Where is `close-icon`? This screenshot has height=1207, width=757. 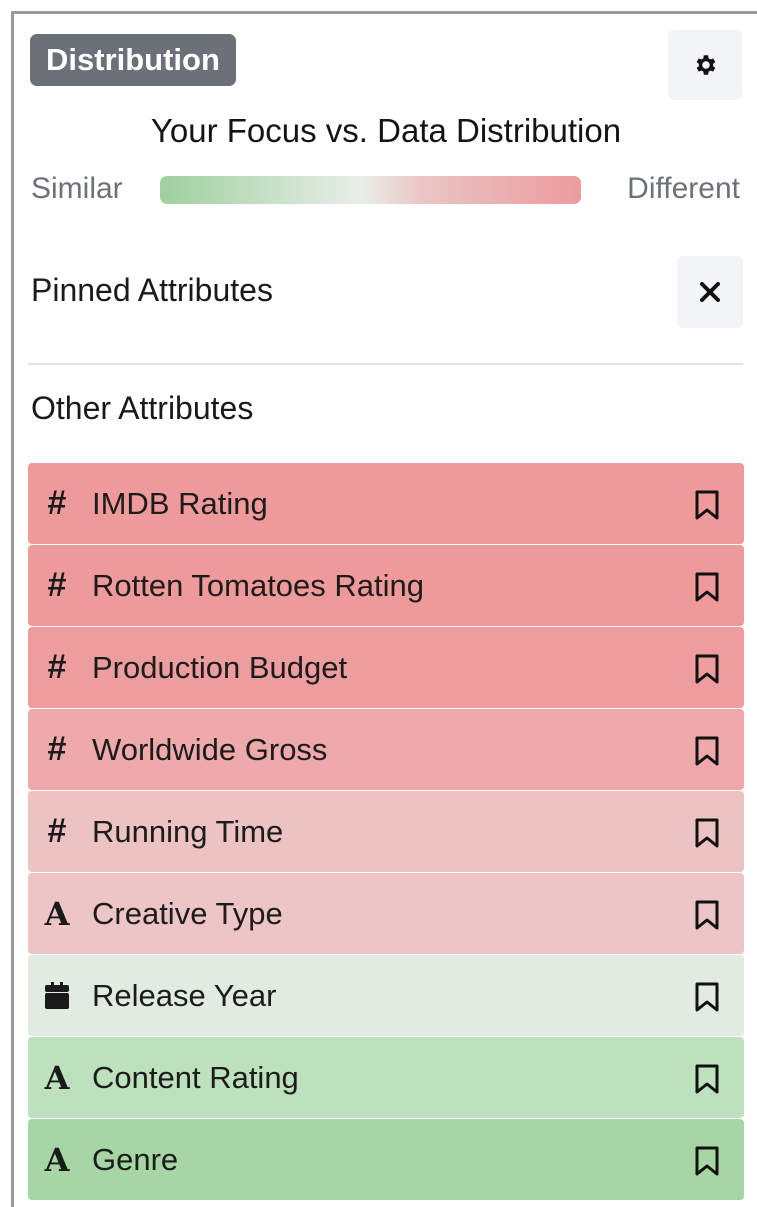
close-icon is located at coordinates (710, 292).